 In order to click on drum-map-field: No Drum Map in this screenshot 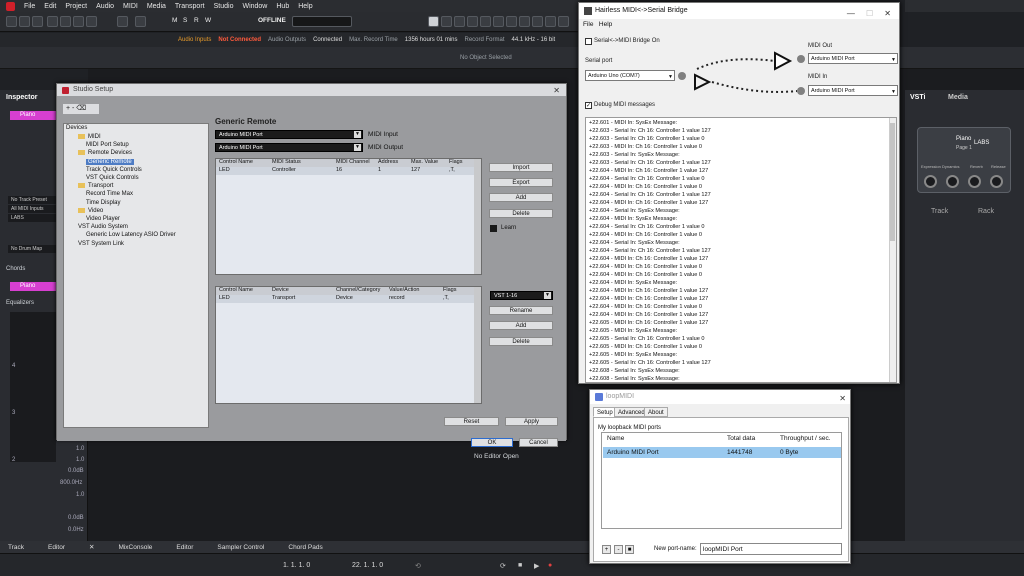, I will do `click(32, 249)`.